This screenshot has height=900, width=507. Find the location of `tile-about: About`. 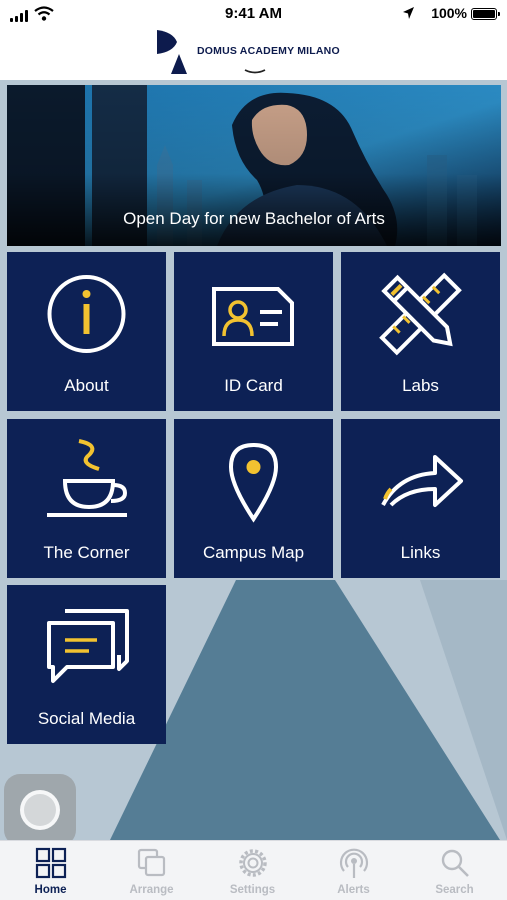

tile-about: About is located at coordinates (86, 331).